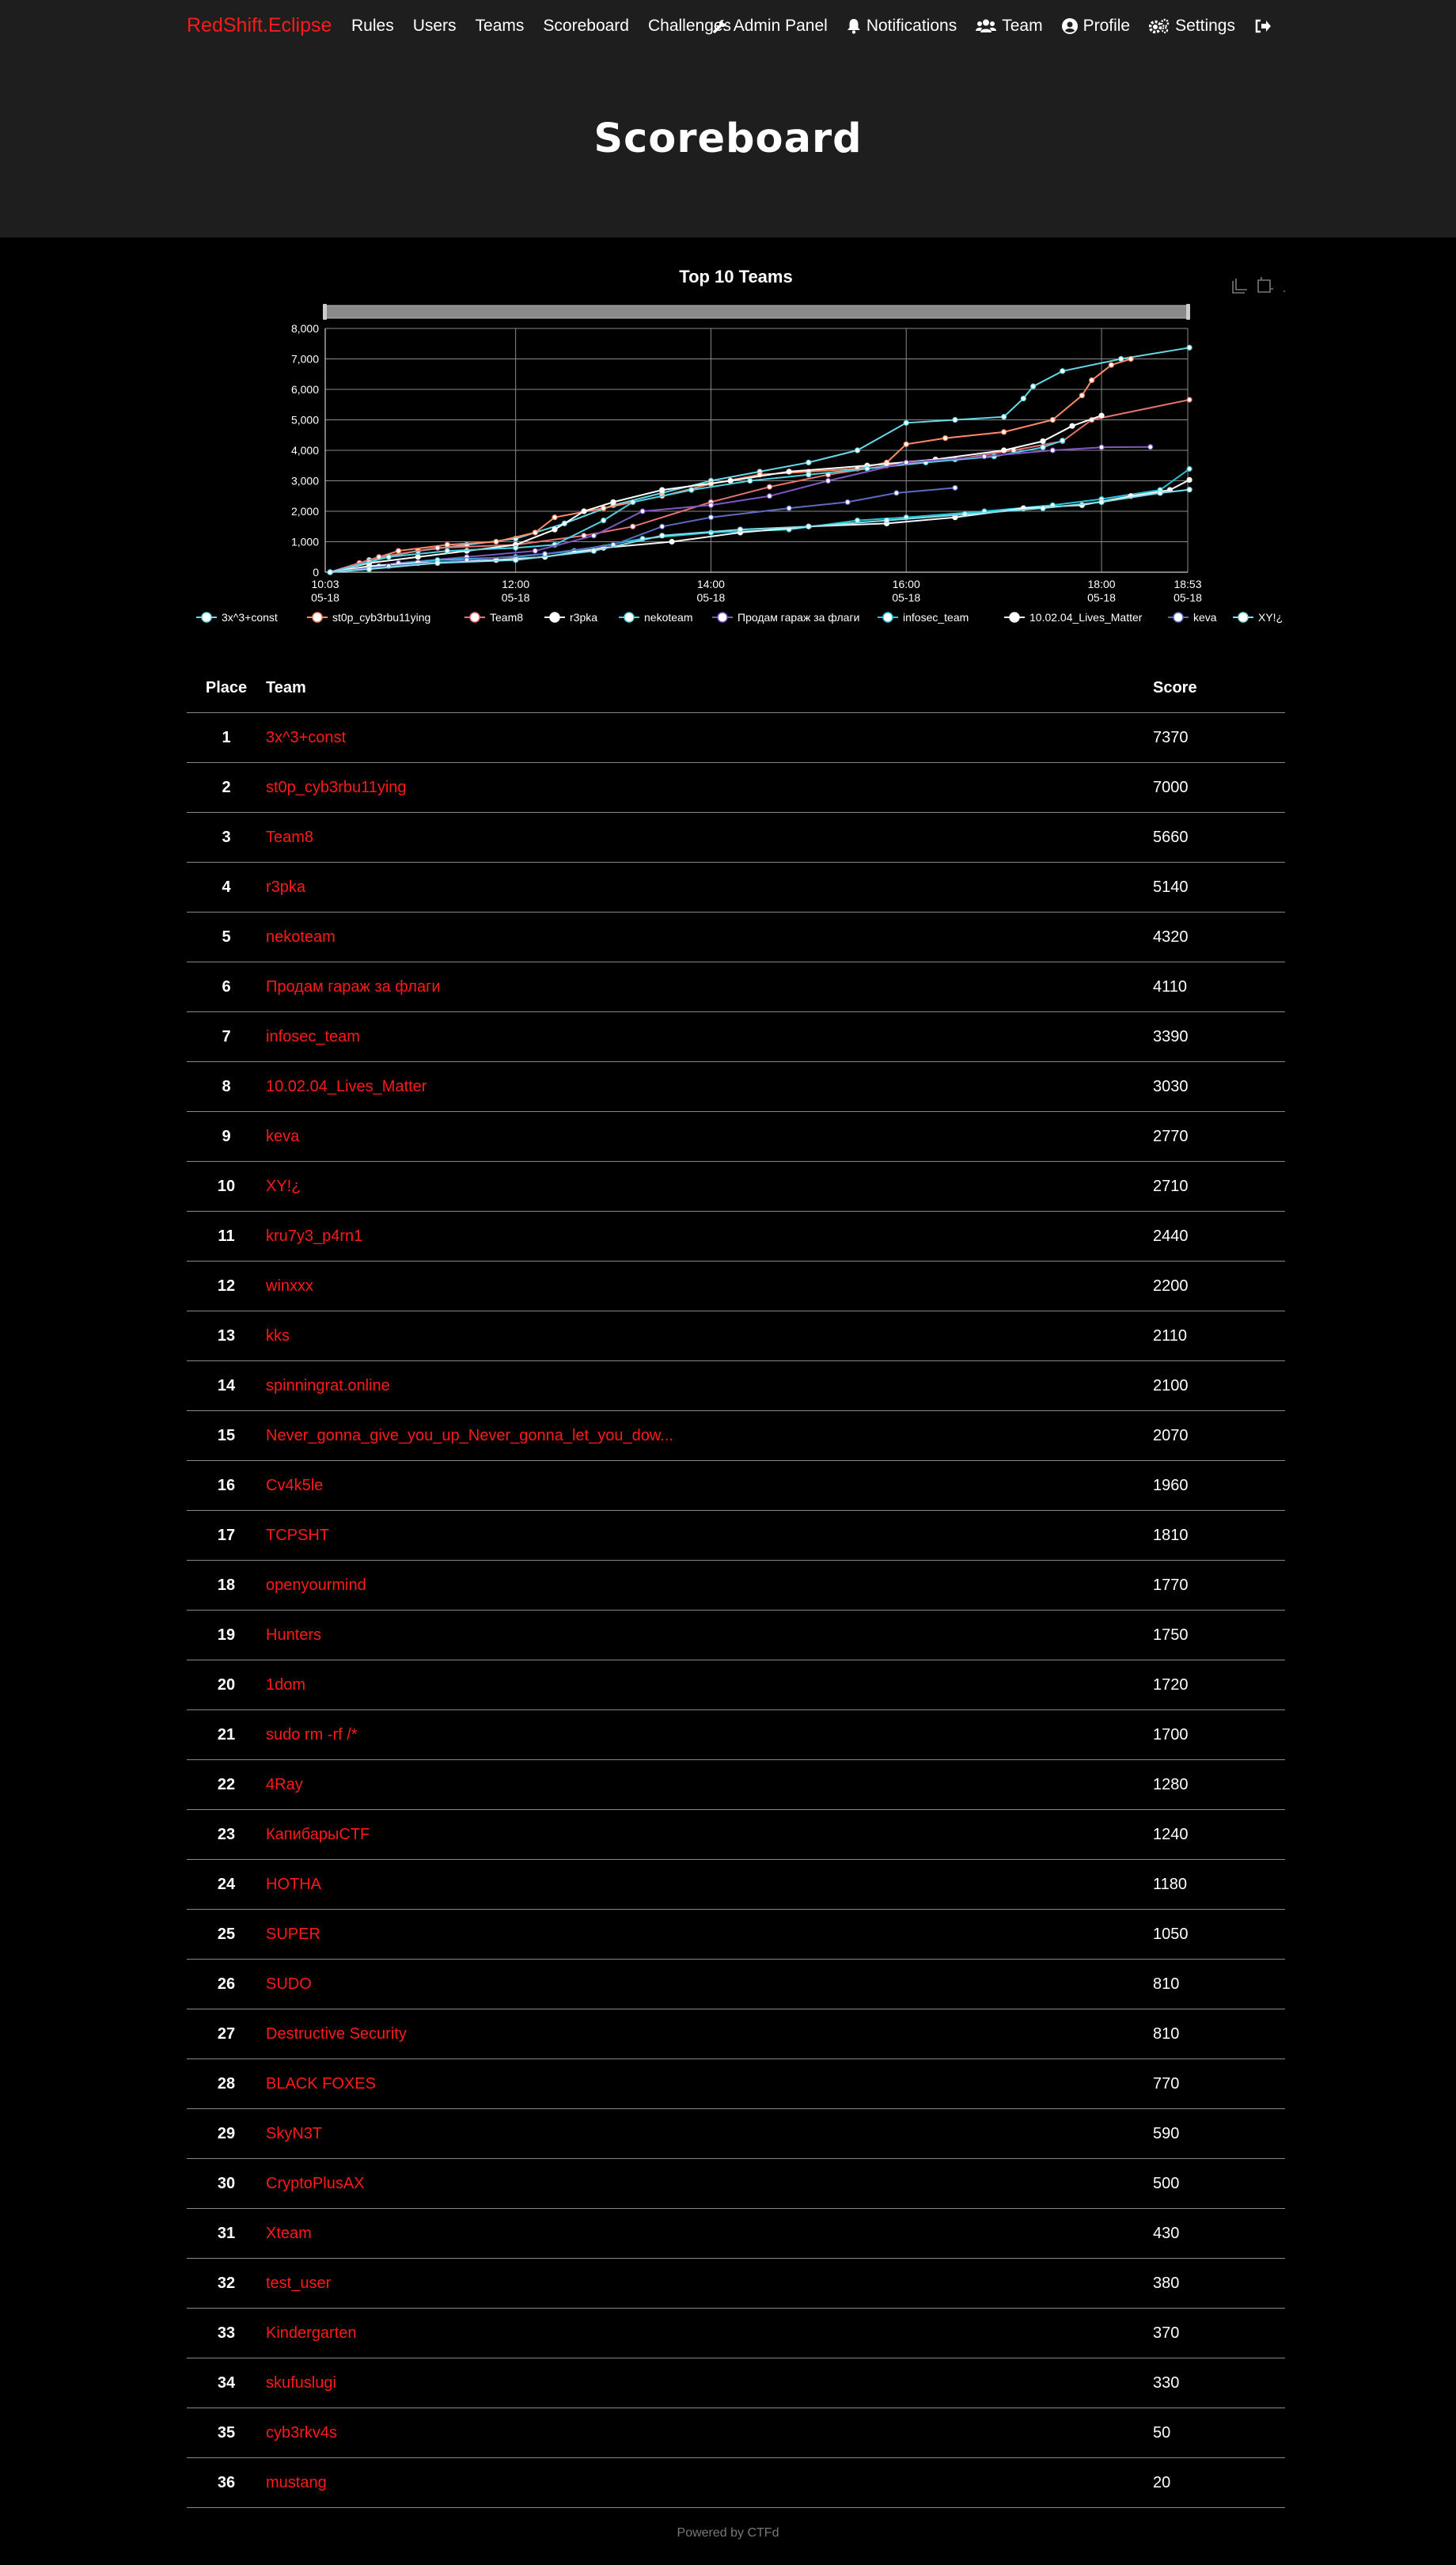  Describe the element at coordinates (736, 1734) in the screenshot. I see `table-row: 21 sudo rm -rf /* 1700` at that location.